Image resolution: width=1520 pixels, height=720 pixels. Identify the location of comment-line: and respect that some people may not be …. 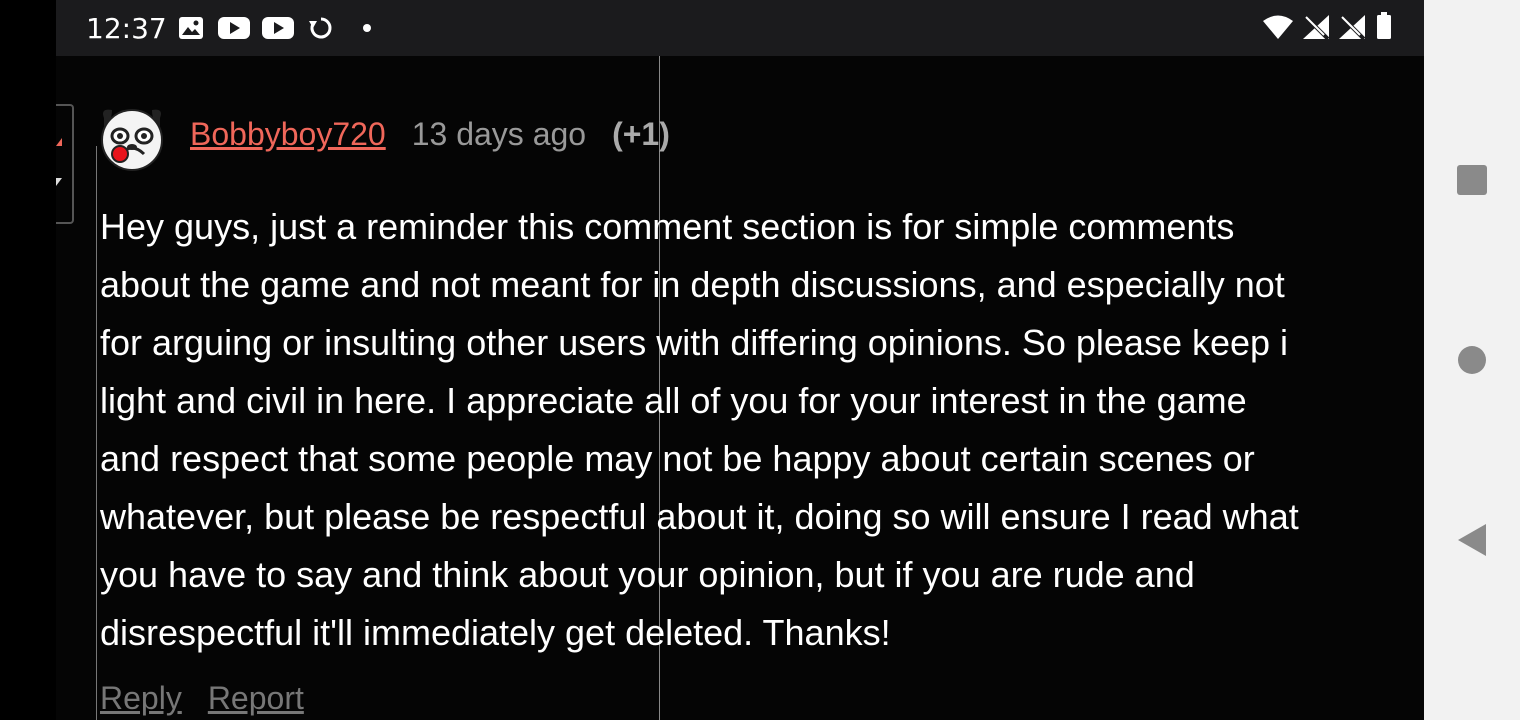
(677, 458).